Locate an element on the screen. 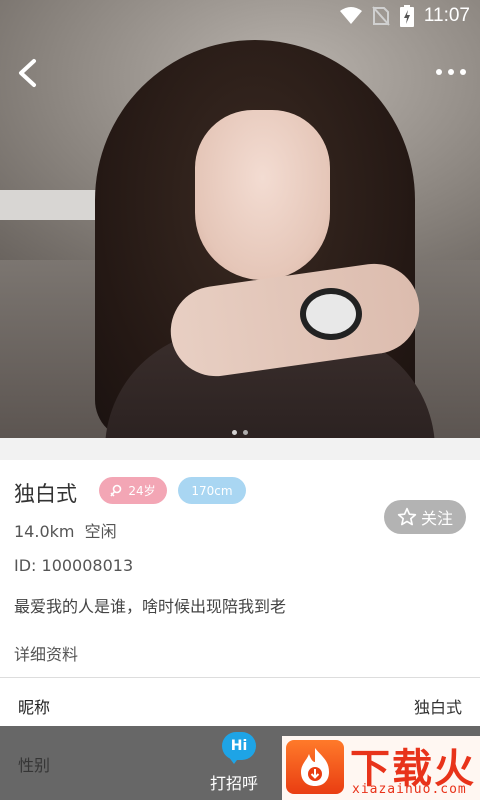 Image resolution: width=480 pixels, height=800 pixels. wifi-icon is located at coordinates (350, 15).